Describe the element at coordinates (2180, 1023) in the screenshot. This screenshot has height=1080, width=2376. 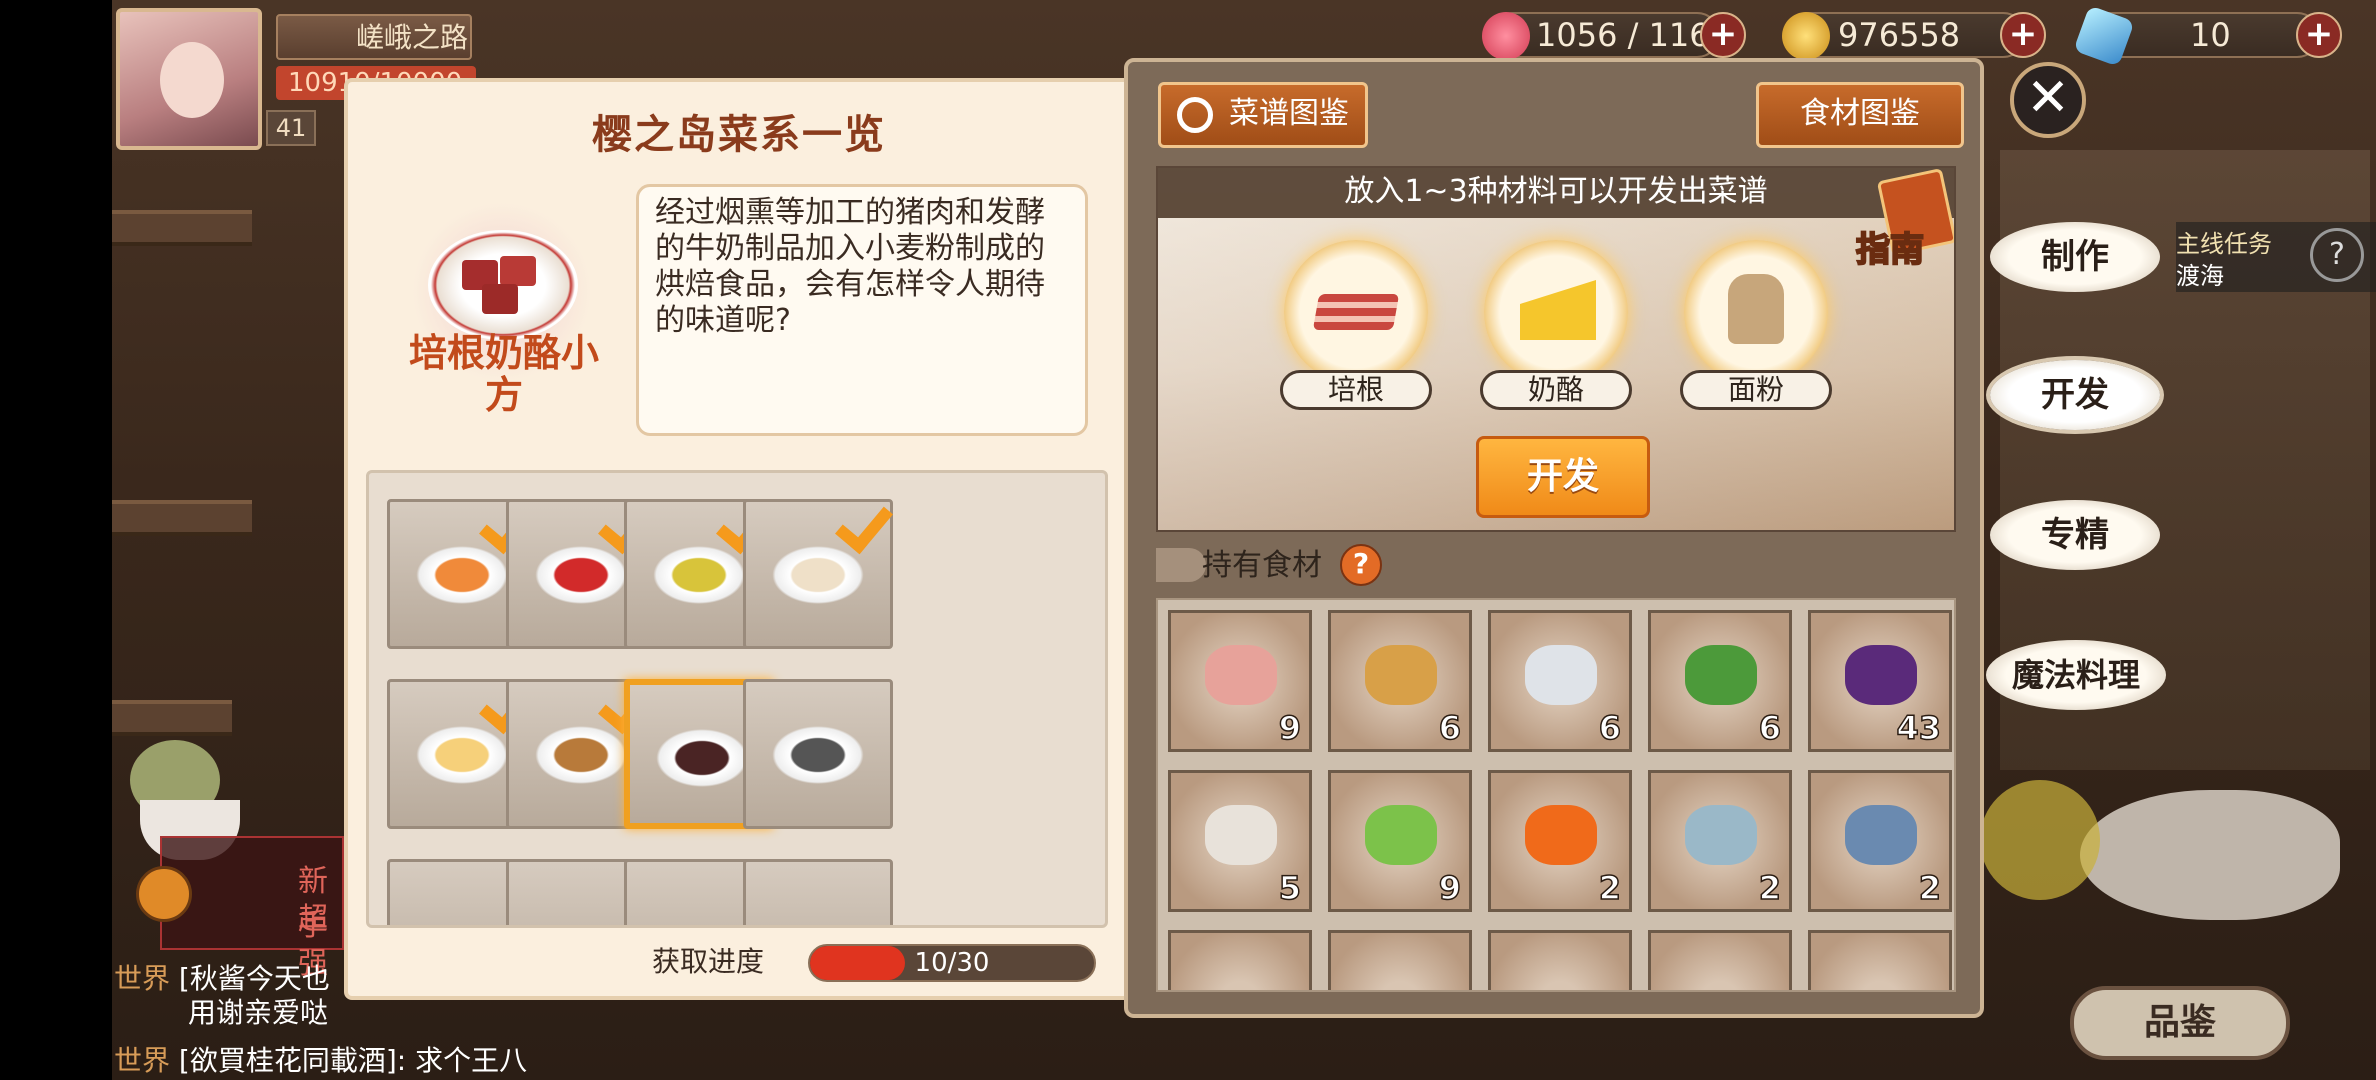
I see `appraise-button: 品鉴` at that location.